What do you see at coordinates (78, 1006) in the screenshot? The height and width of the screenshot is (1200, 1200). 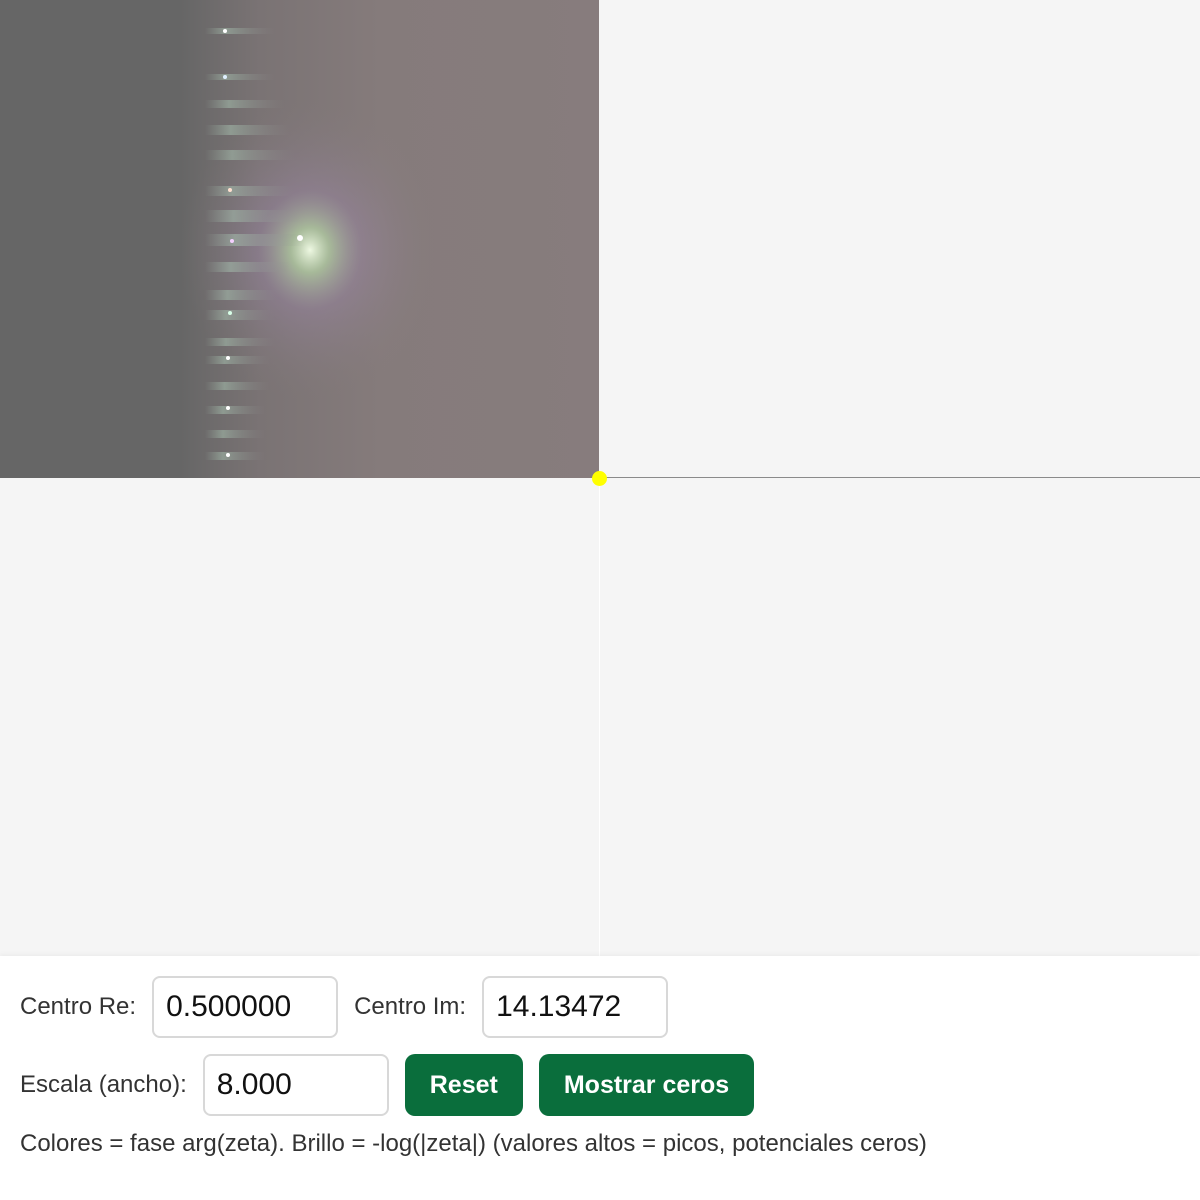 I see `centro-re-label: Centro Re:` at bounding box center [78, 1006].